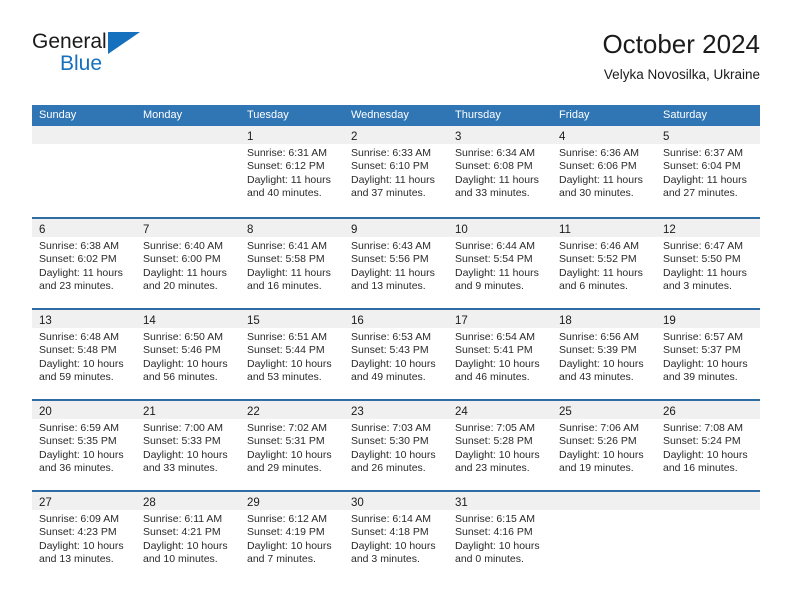 The image size is (792, 612). I want to click on day-detail-line: Sunrise: 6:12 AM, so click(287, 519).